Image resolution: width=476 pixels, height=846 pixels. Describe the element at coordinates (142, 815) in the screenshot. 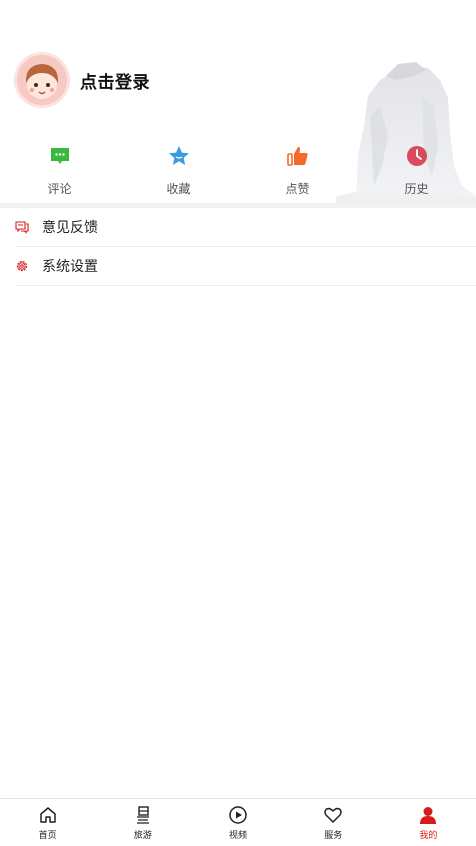

I see `travel-icon` at that location.